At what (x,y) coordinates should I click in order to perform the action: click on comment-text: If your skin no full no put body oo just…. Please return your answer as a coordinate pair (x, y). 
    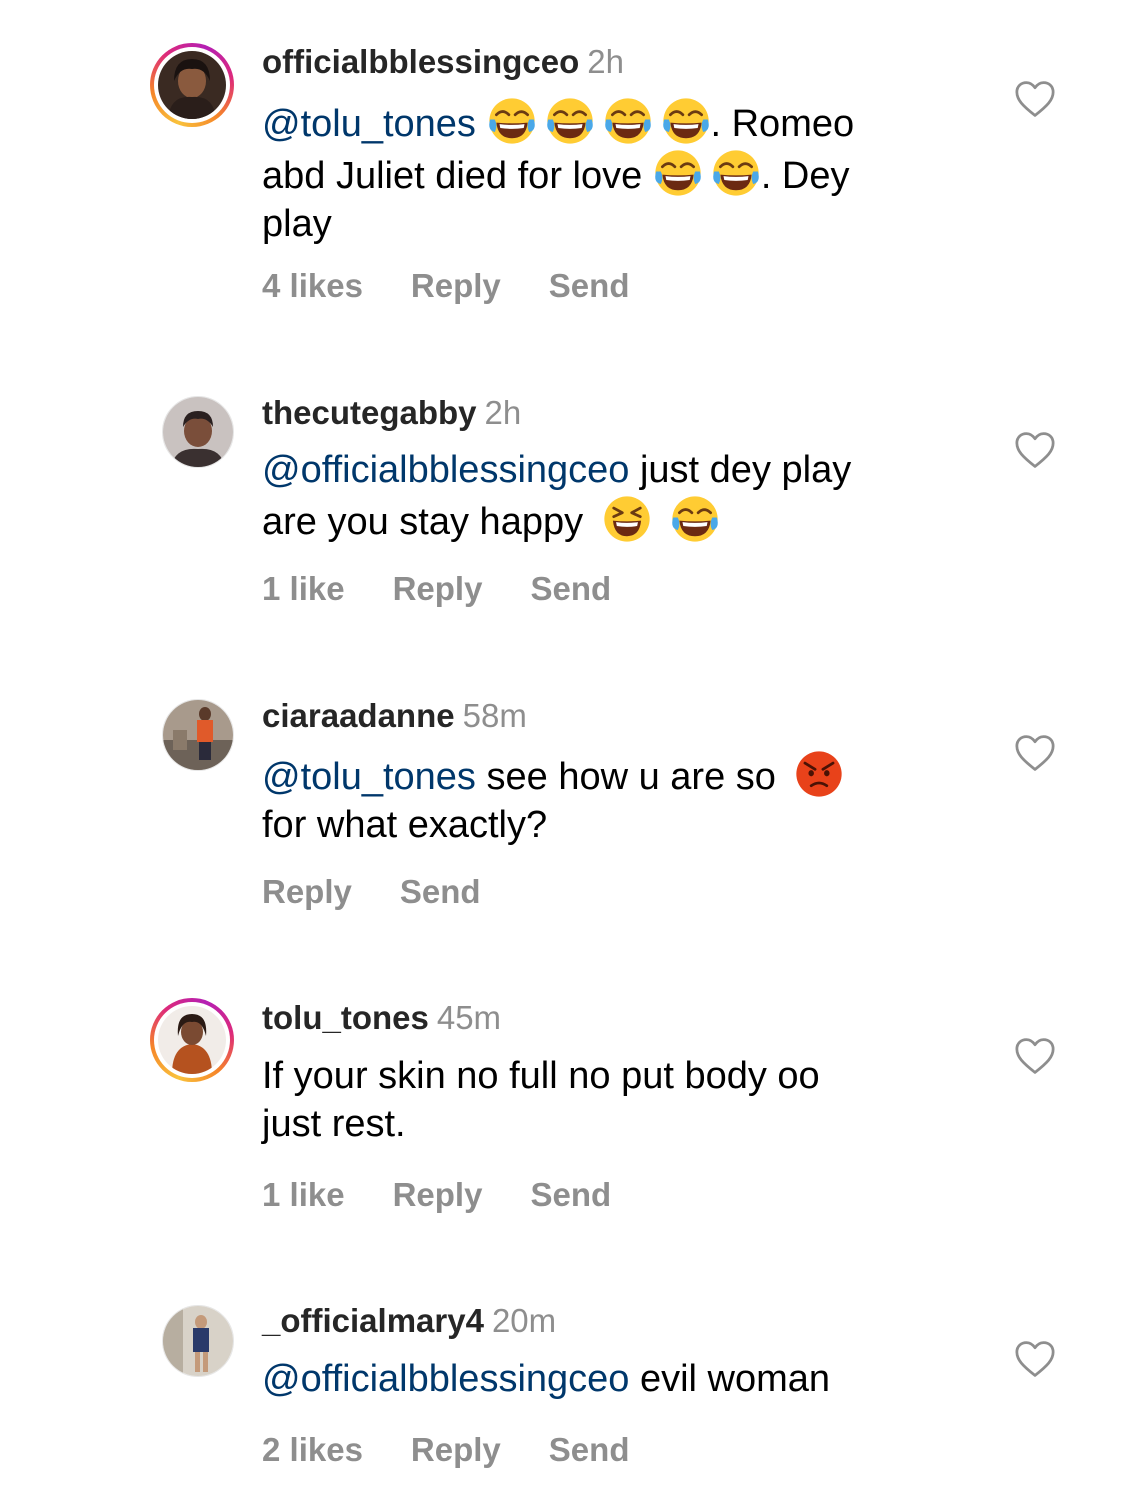
    Looking at the image, I should click on (612, 1100).